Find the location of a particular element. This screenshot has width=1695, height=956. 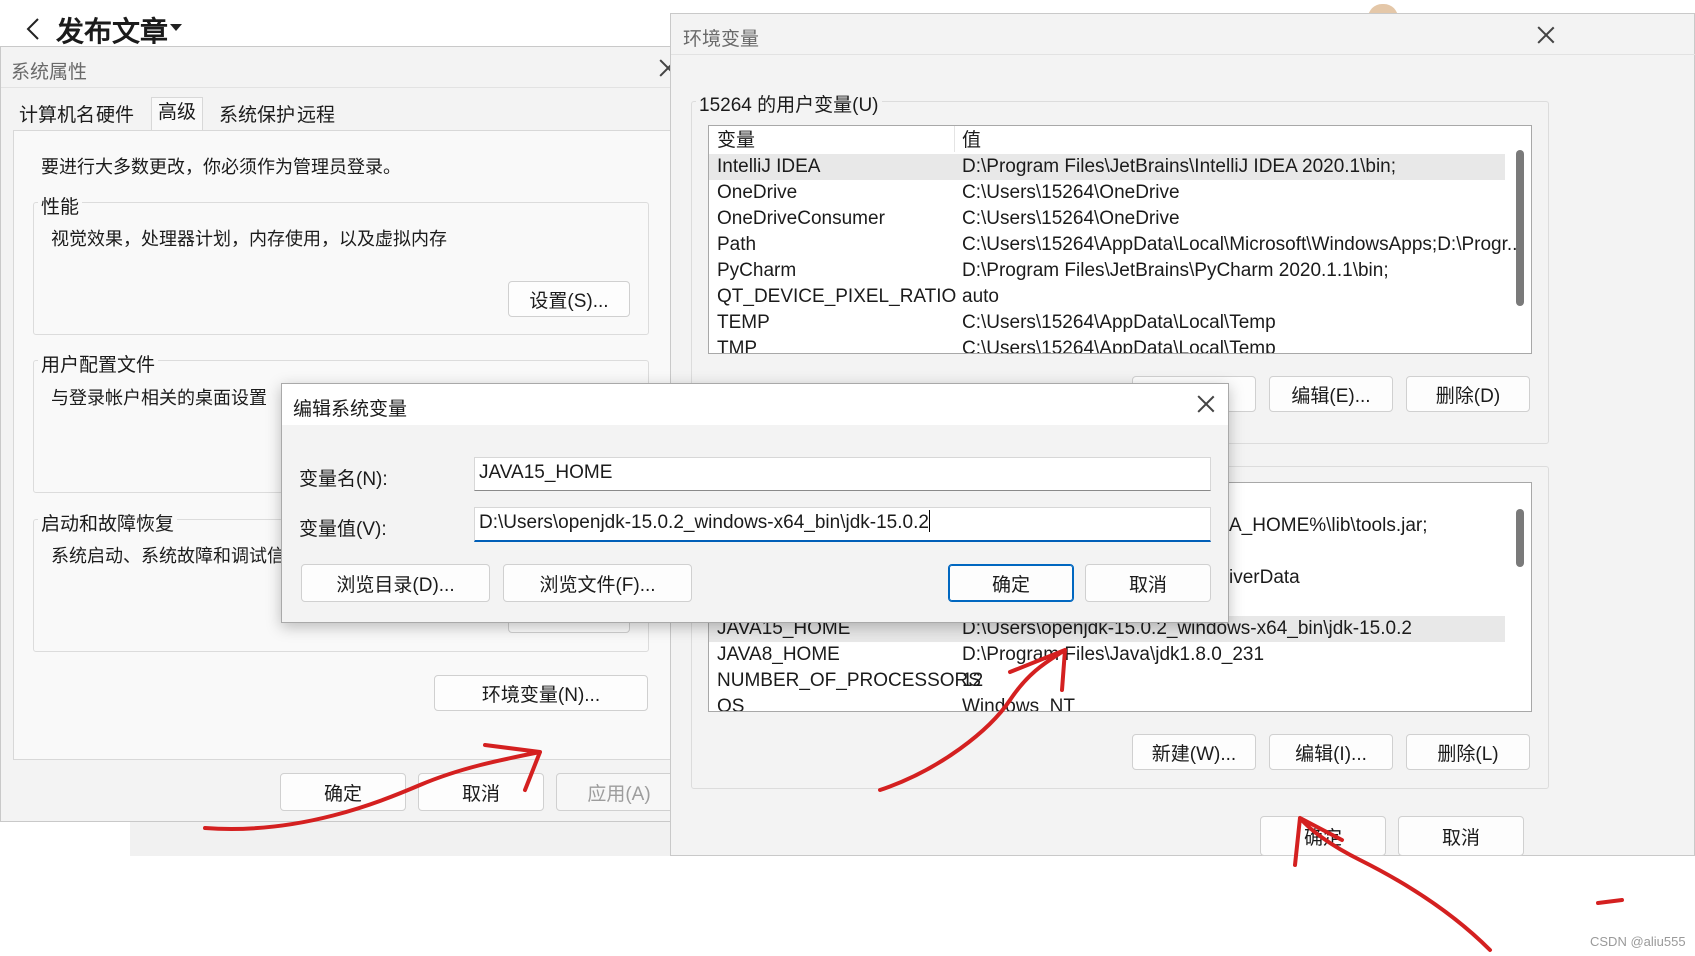

arrow-to-ok-button is located at coordinates (972, 720).